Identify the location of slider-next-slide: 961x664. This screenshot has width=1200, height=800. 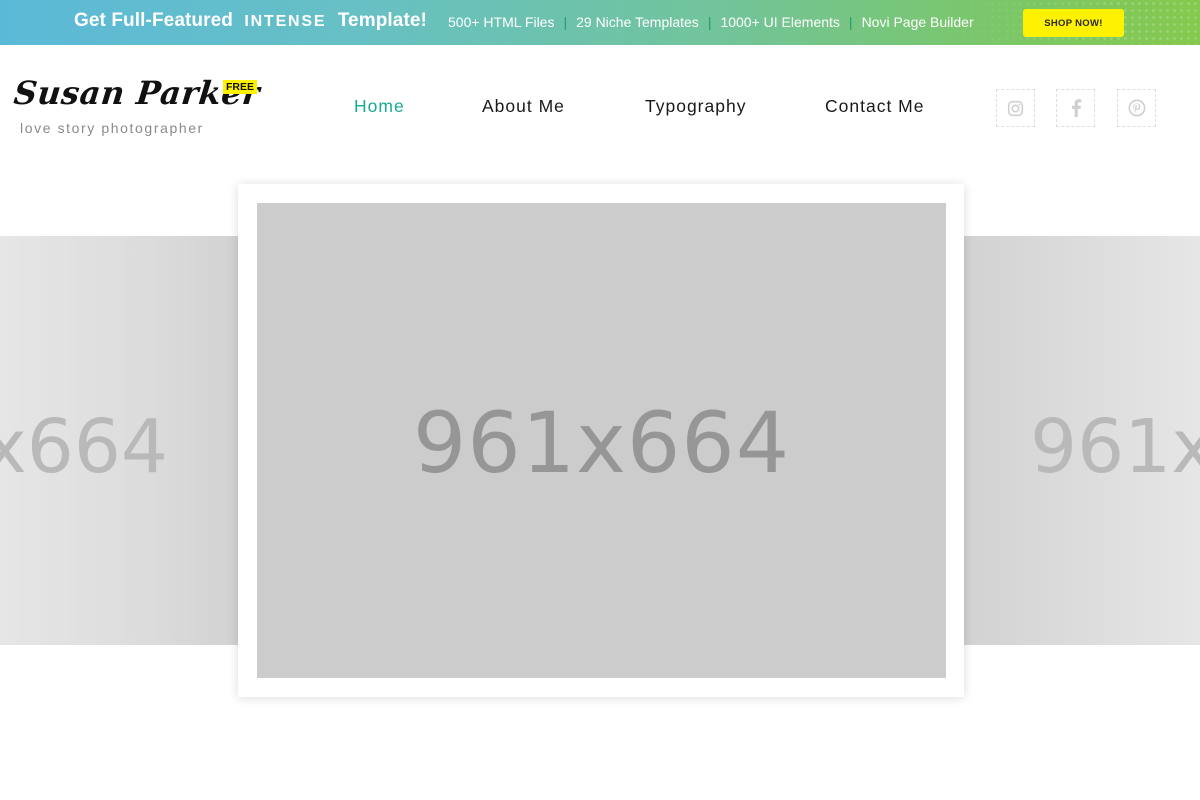
(1081, 440).